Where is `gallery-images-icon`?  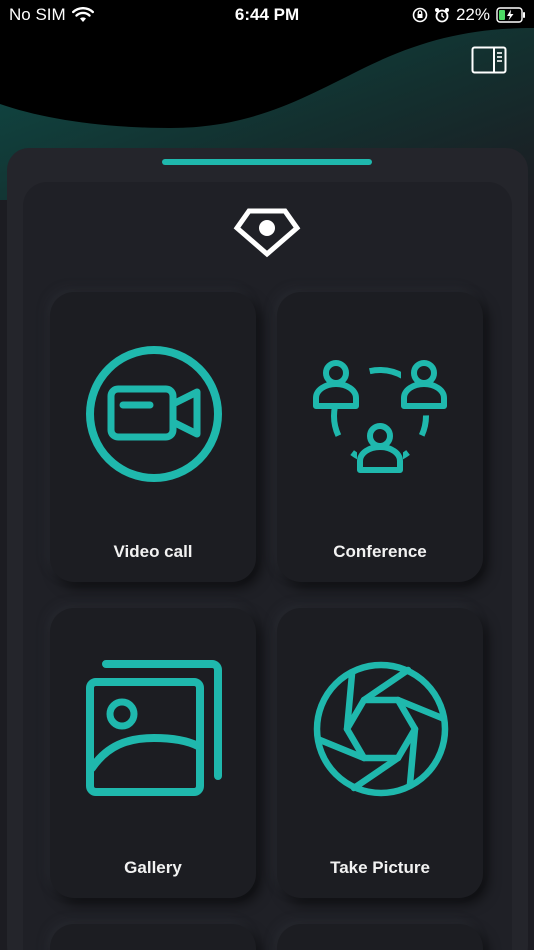 gallery-images-icon is located at coordinates (154, 728).